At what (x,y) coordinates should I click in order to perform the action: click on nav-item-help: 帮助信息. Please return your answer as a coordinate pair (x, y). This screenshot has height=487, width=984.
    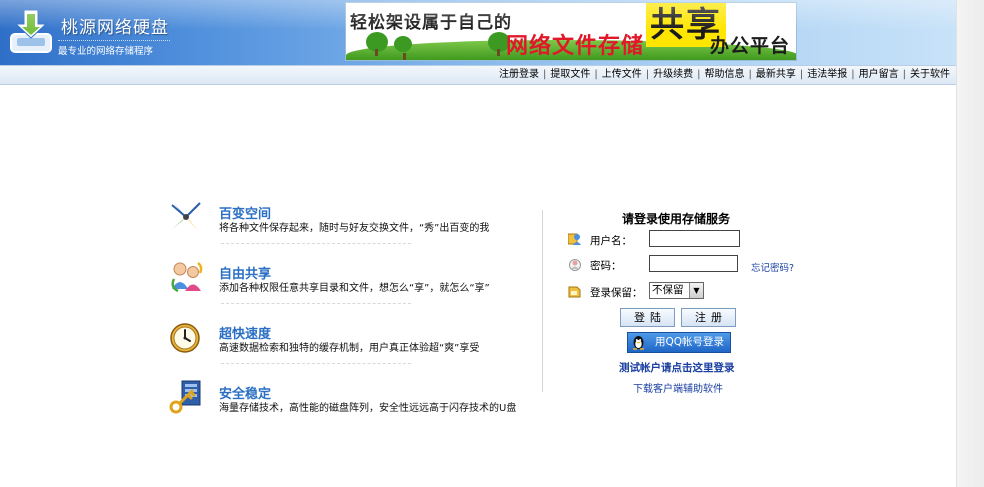
    Looking at the image, I should click on (725, 74).